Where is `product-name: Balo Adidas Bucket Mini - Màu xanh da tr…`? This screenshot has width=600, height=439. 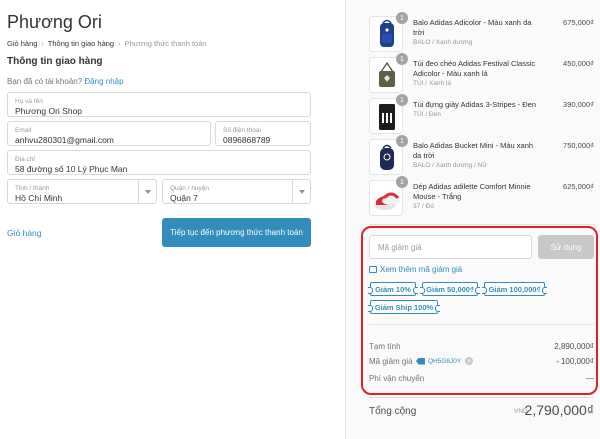 product-name: Balo Adidas Bucket Mini - Màu xanh da tr… is located at coordinates (473, 150).